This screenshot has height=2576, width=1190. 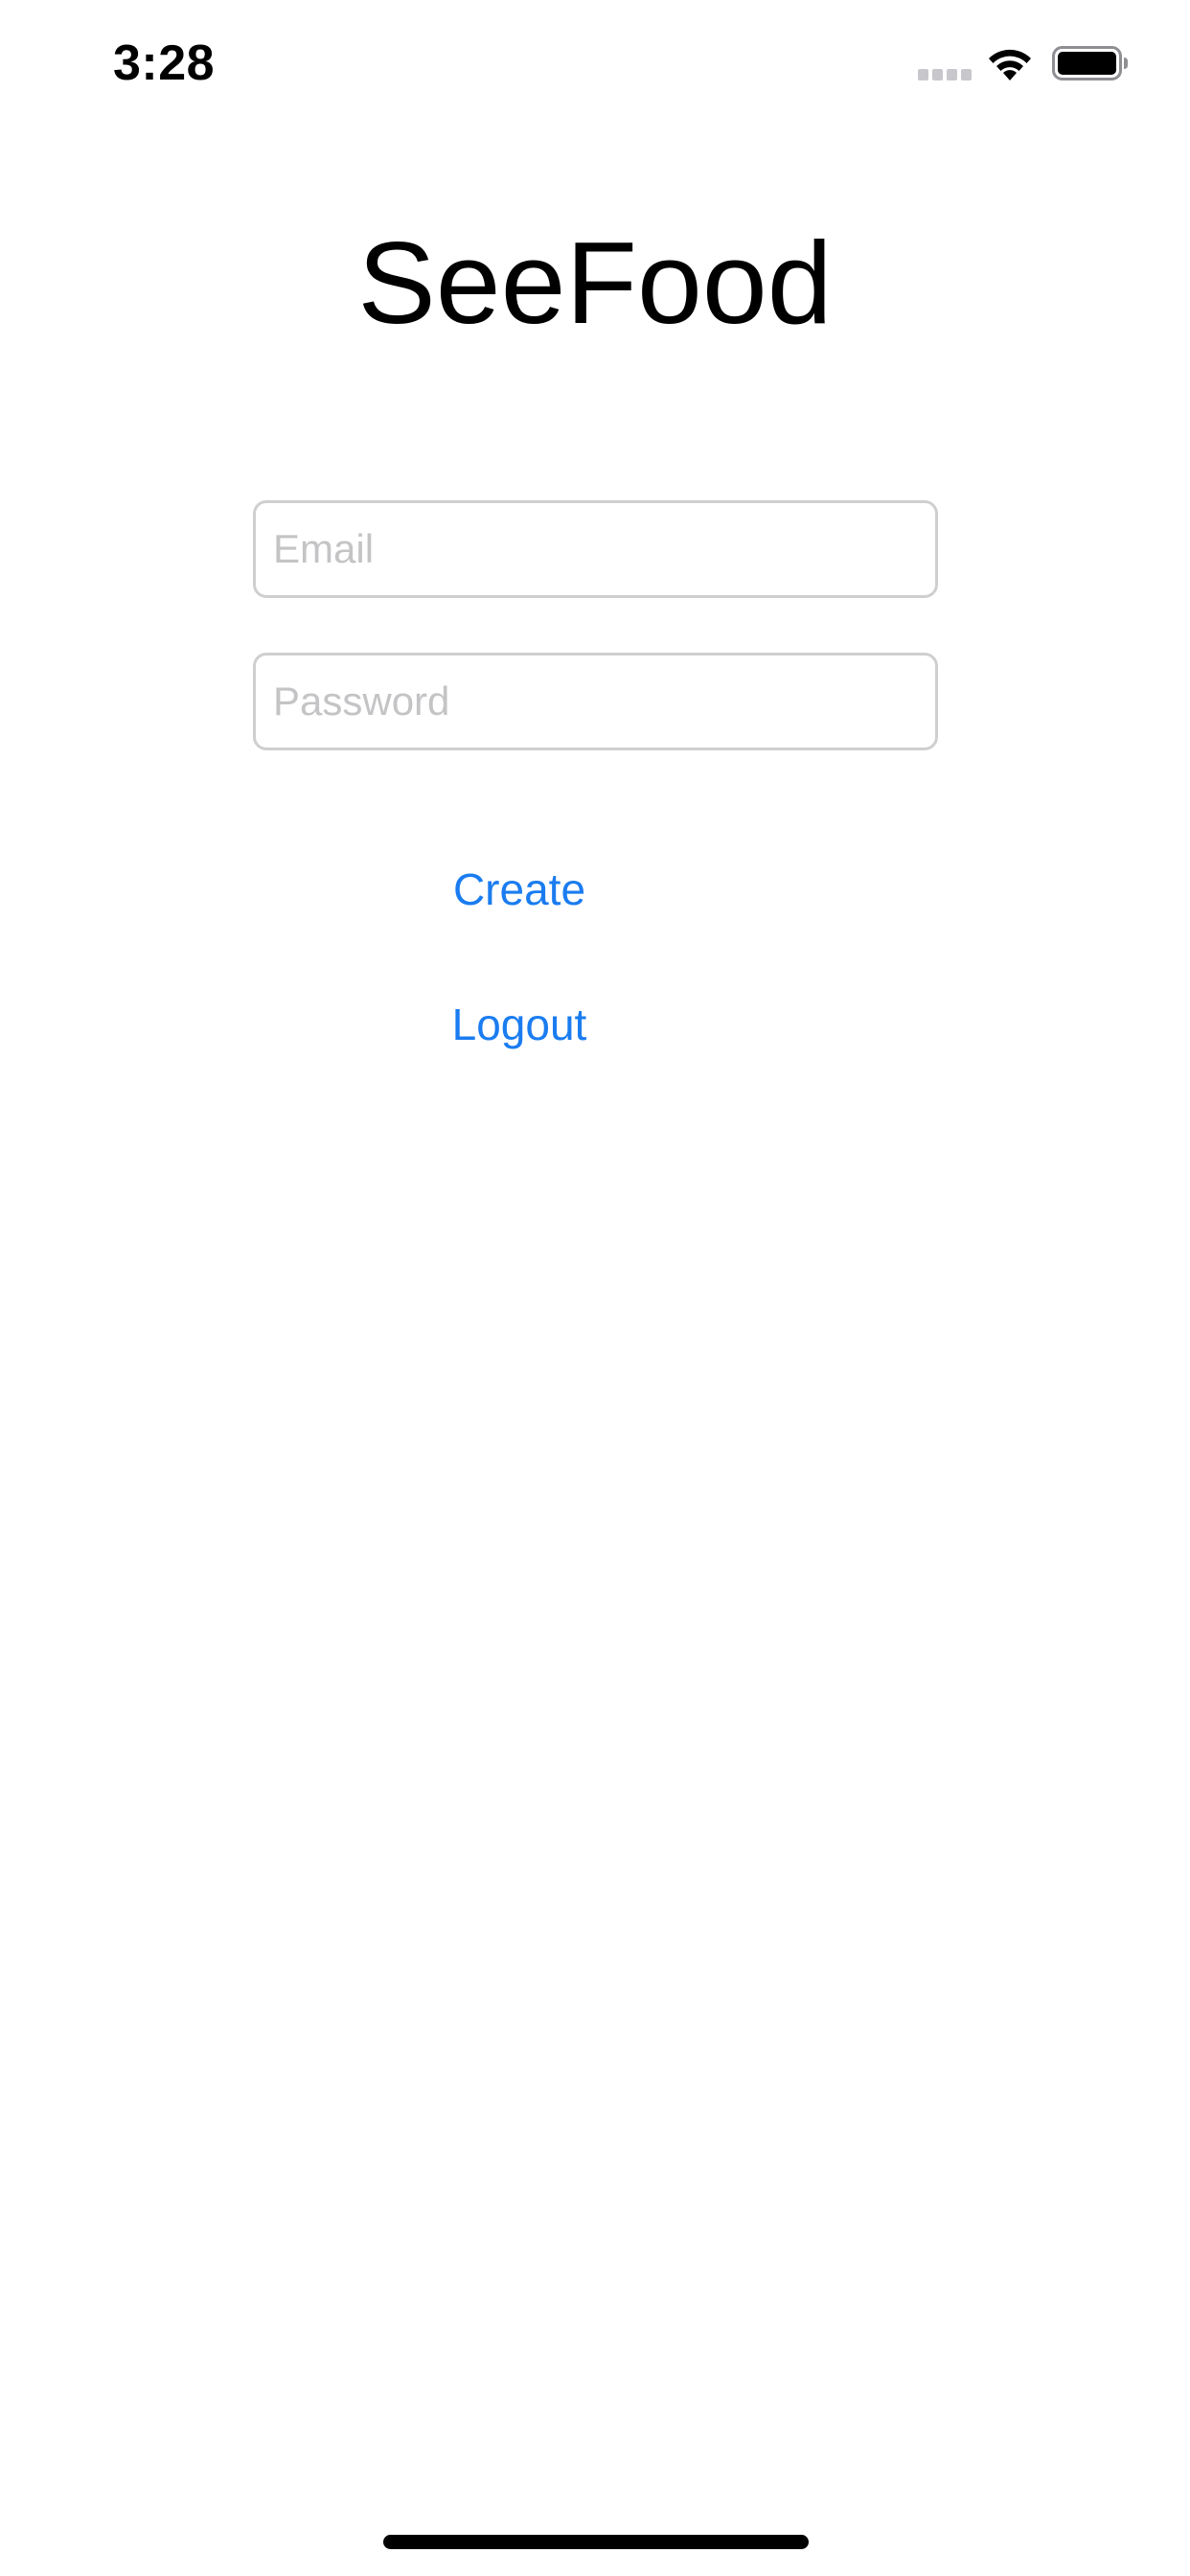 I want to click on app-title: SeeFood, so click(x=595, y=283).